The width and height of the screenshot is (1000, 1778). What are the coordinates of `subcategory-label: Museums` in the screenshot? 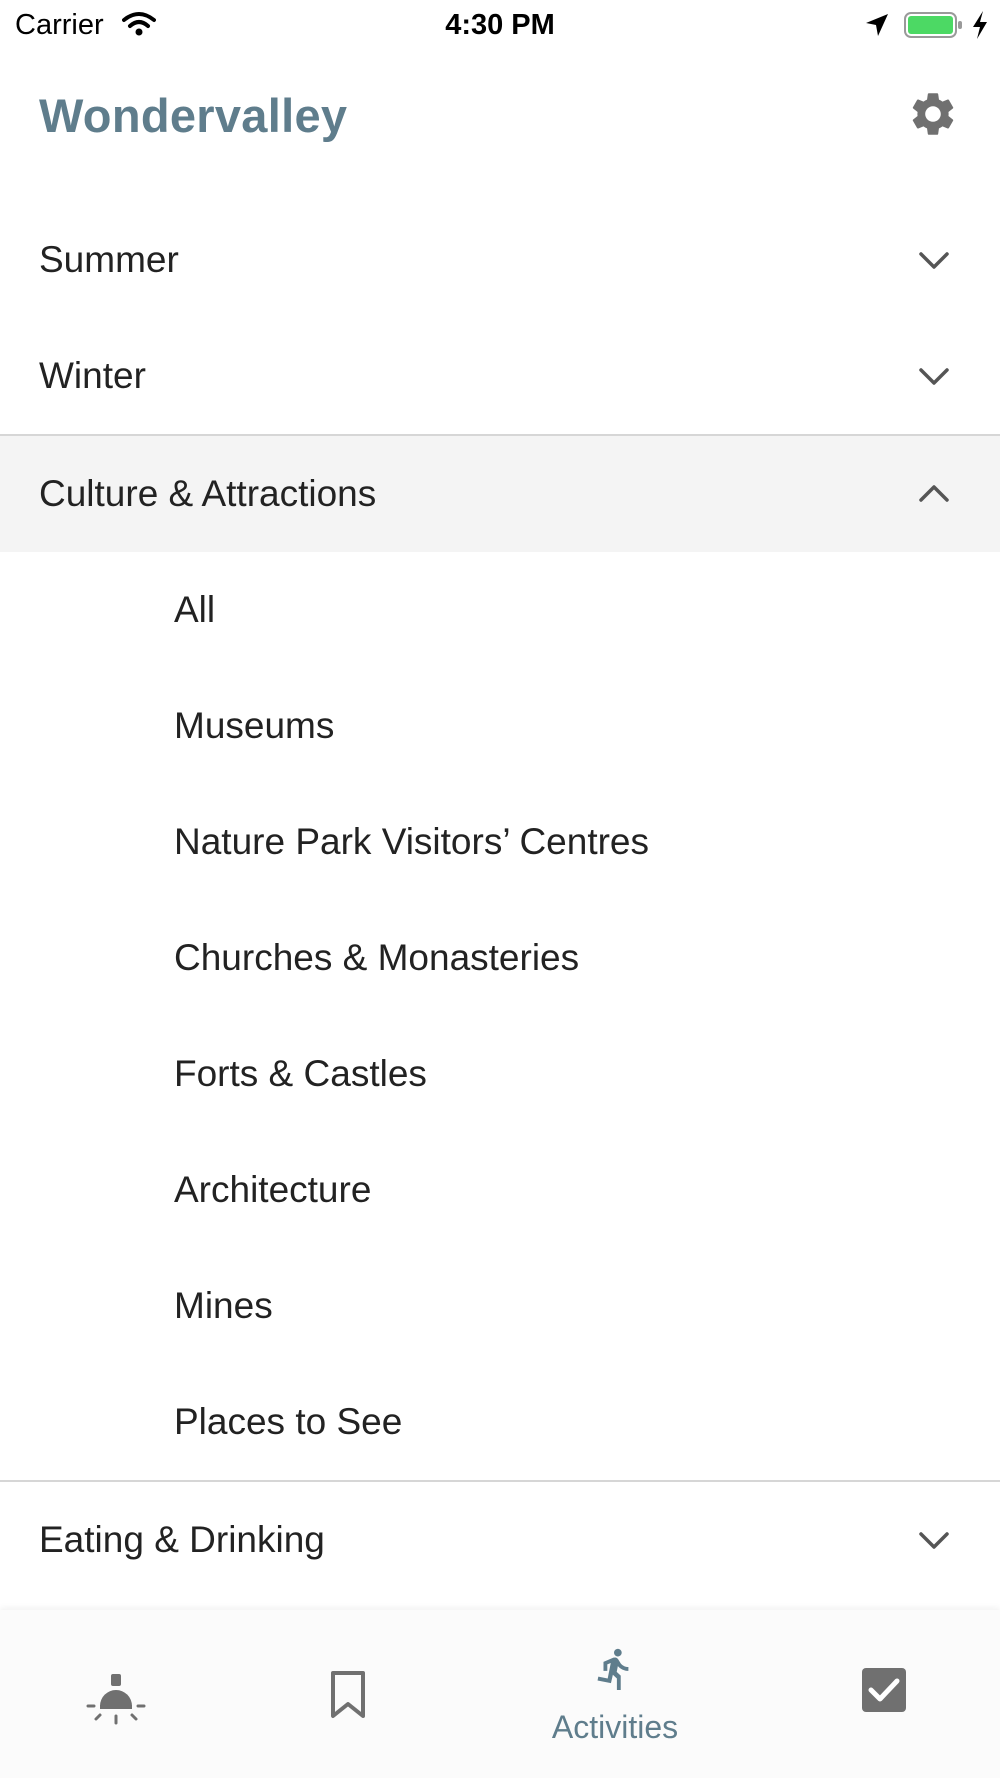 It's located at (254, 725).